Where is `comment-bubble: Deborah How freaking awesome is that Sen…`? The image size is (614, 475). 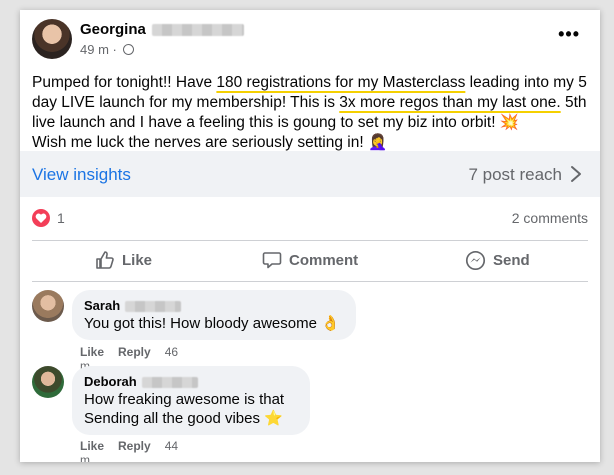
comment-bubble: Deborah How freaking awesome is that Sen… is located at coordinates (191, 400).